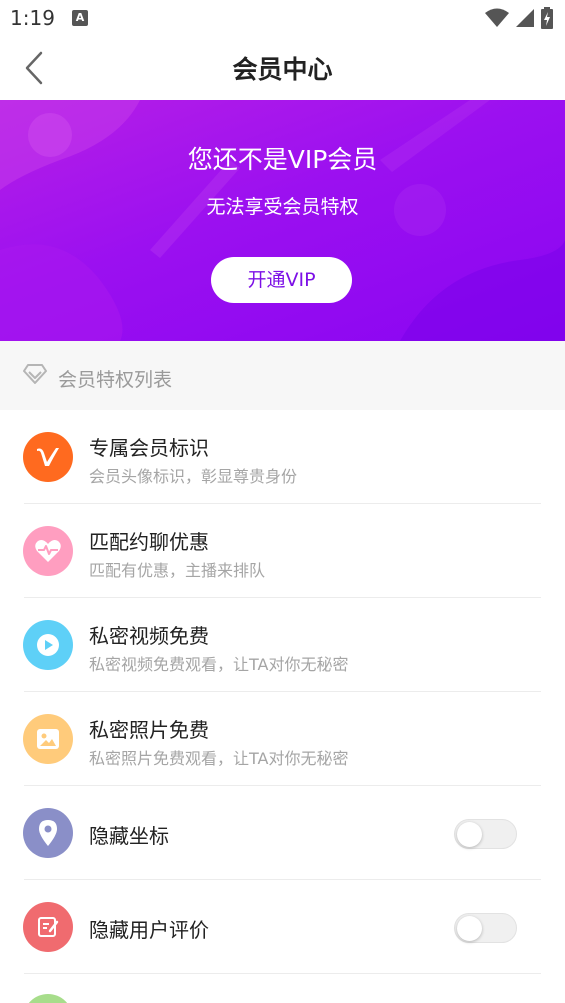 The width and height of the screenshot is (565, 1003). I want to click on play-icon, so click(48, 645).